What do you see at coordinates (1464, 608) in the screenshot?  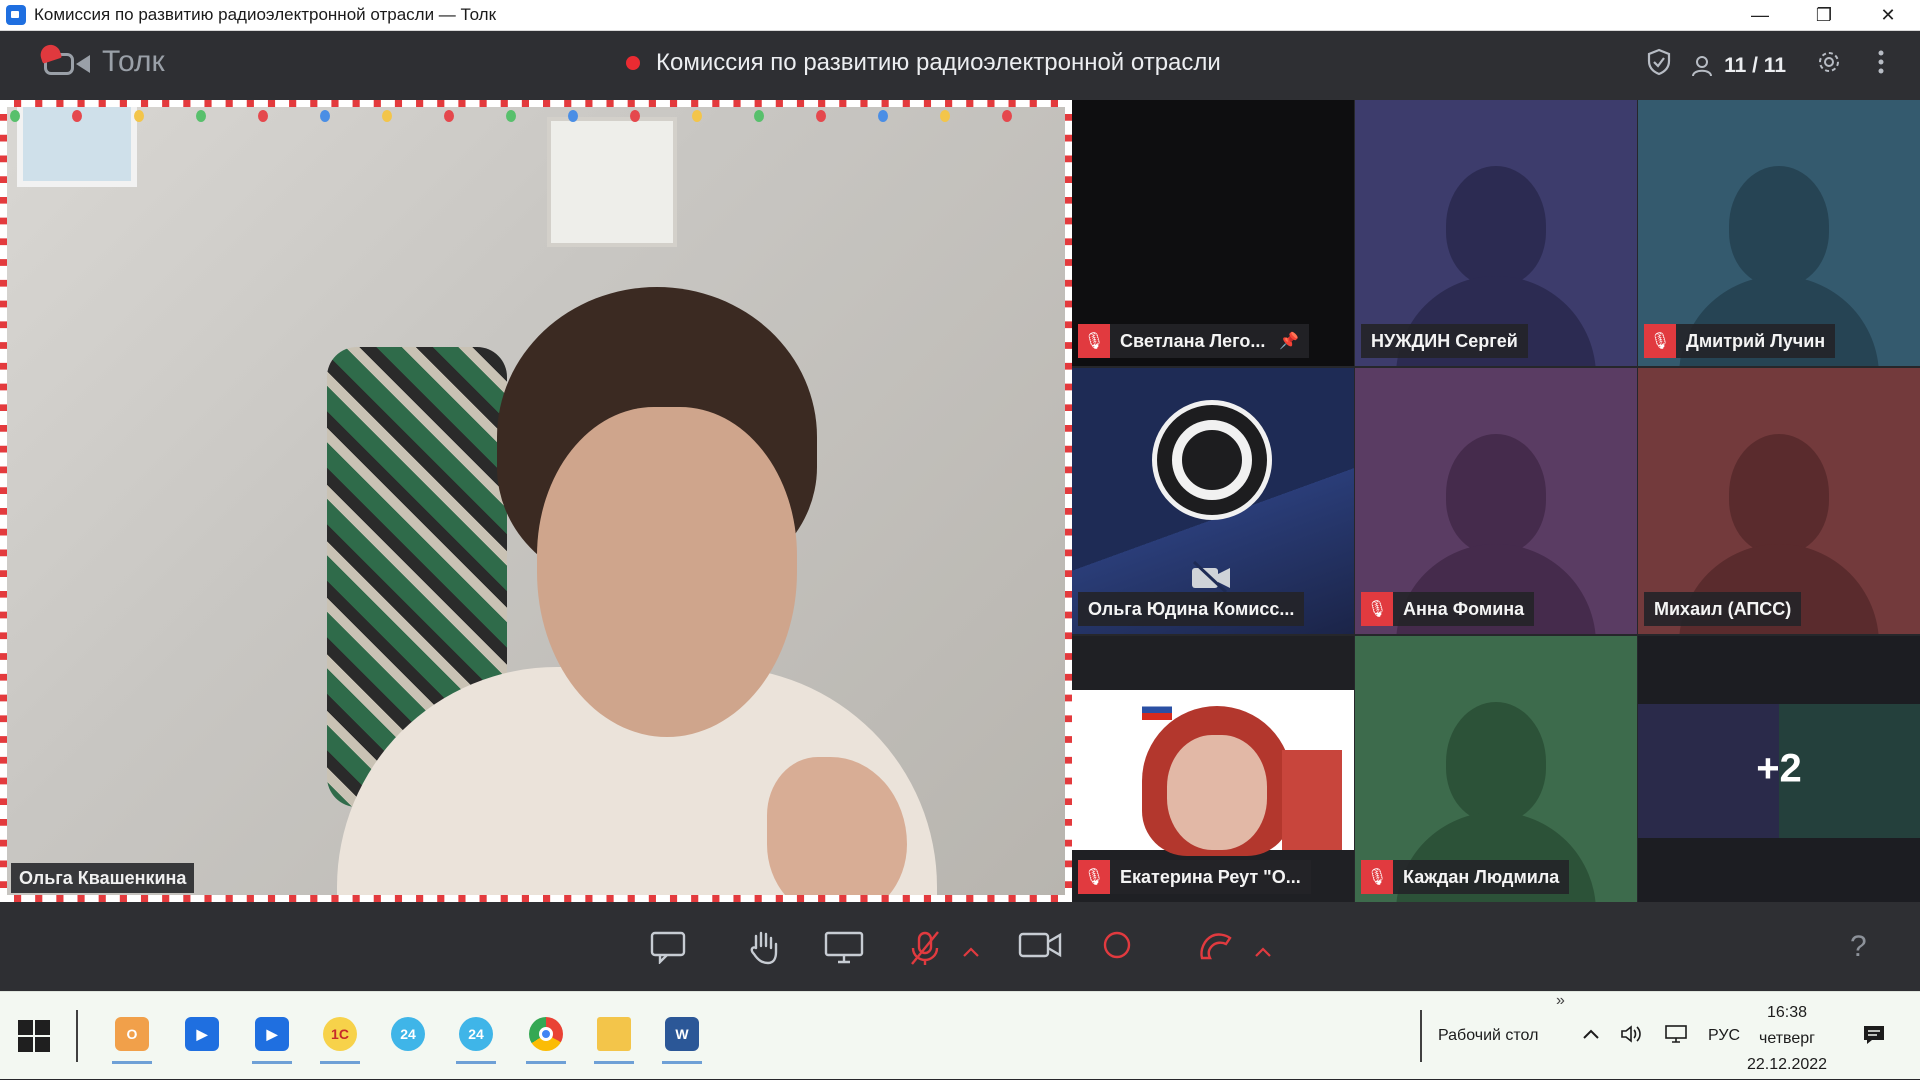 I see `participant-name: Анна Фомина` at bounding box center [1464, 608].